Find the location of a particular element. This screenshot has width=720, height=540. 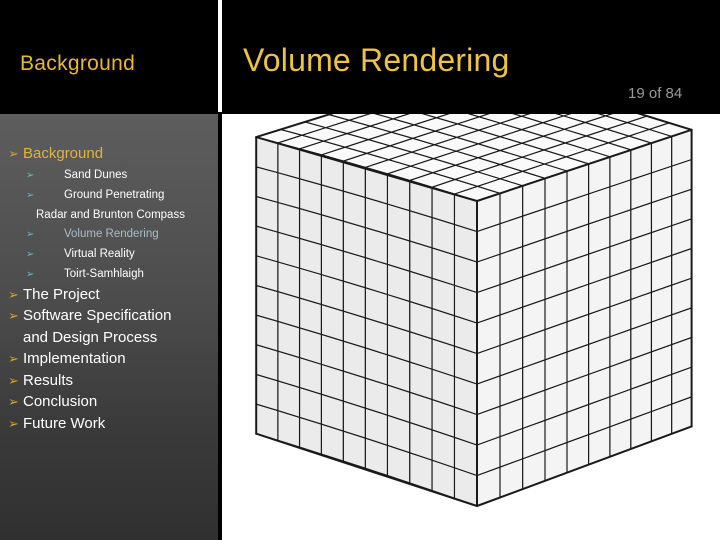

outline-item-virtual-reality: ➢ Virtual Reality is located at coordinates (109, 254).